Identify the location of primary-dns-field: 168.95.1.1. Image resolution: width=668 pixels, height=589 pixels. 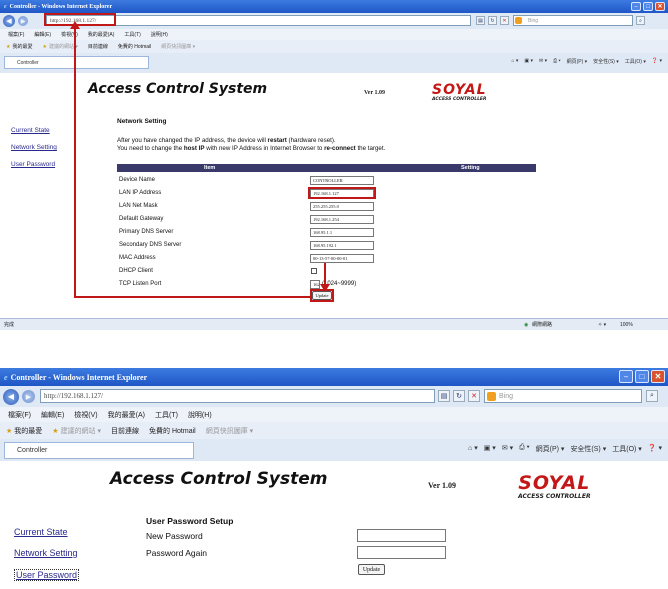
(342, 232).